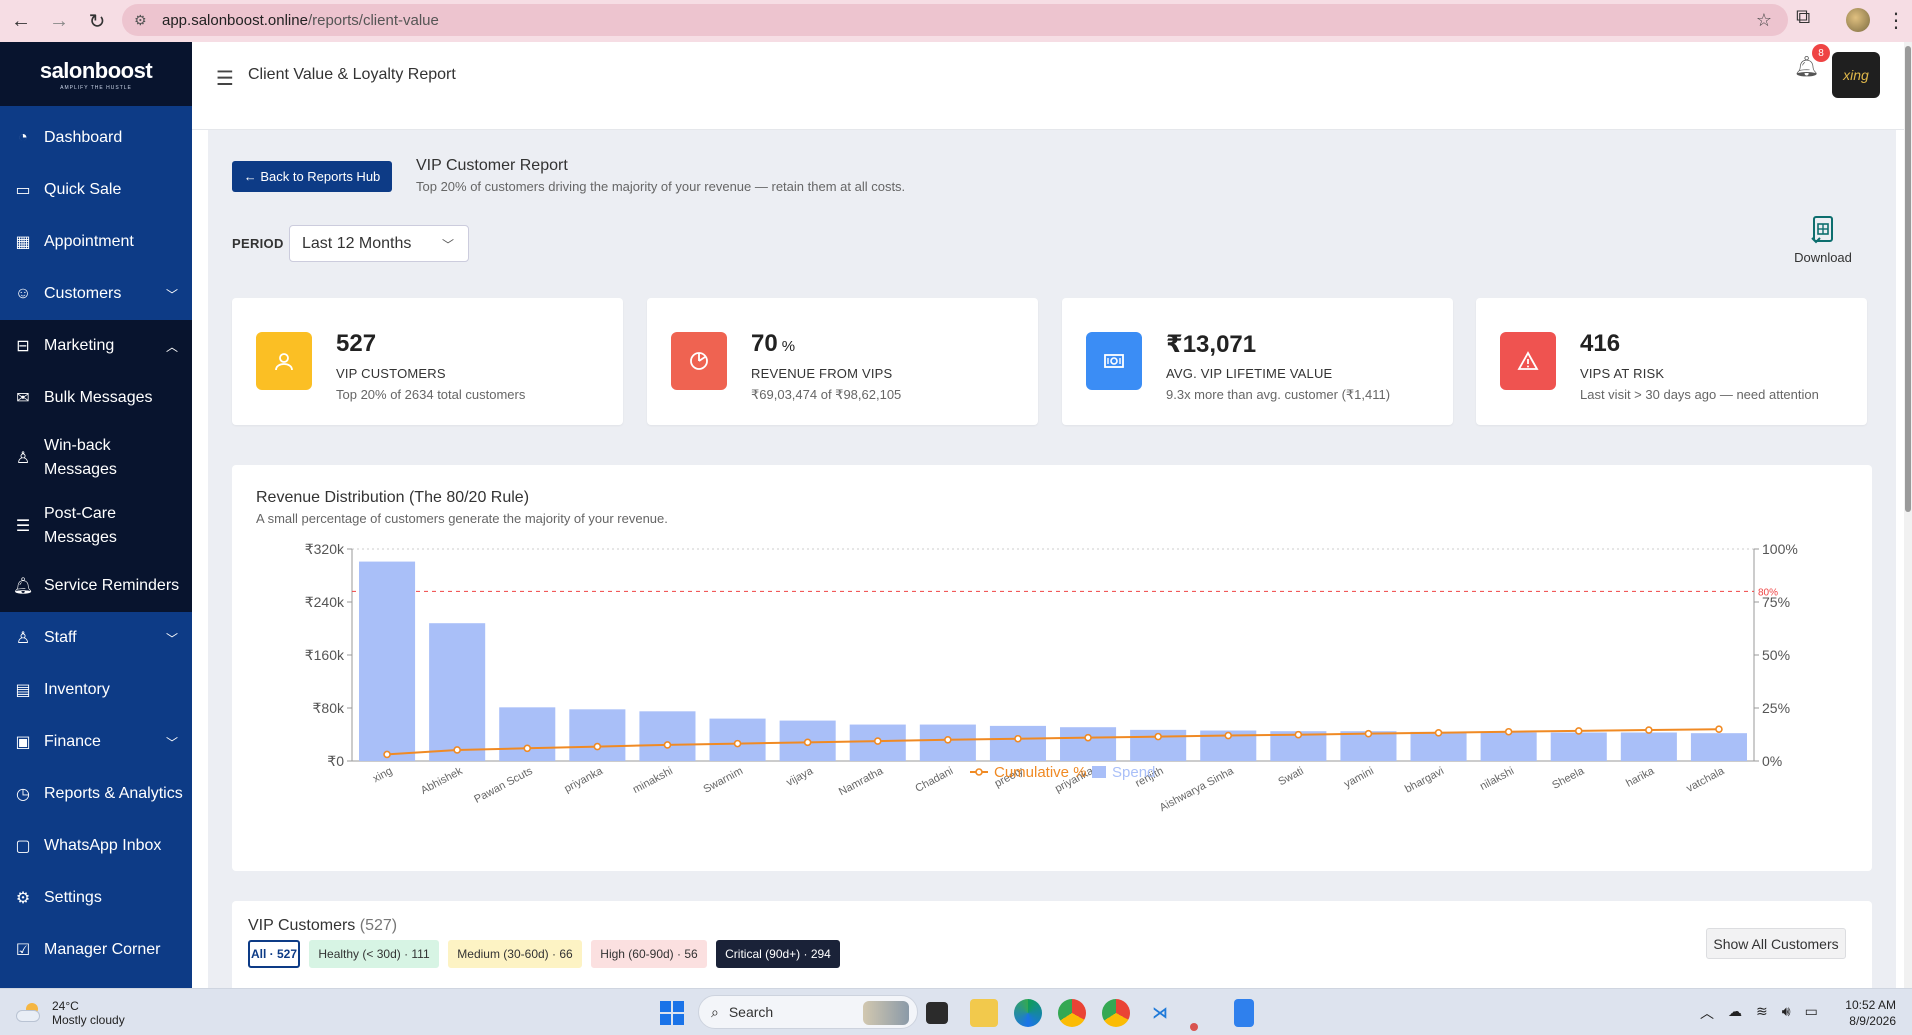 Image resolution: width=1912 pixels, height=1035 pixels. Describe the element at coordinates (1780, 549) in the screenshot. I see `y-right-tick-label: 100%` at that location.